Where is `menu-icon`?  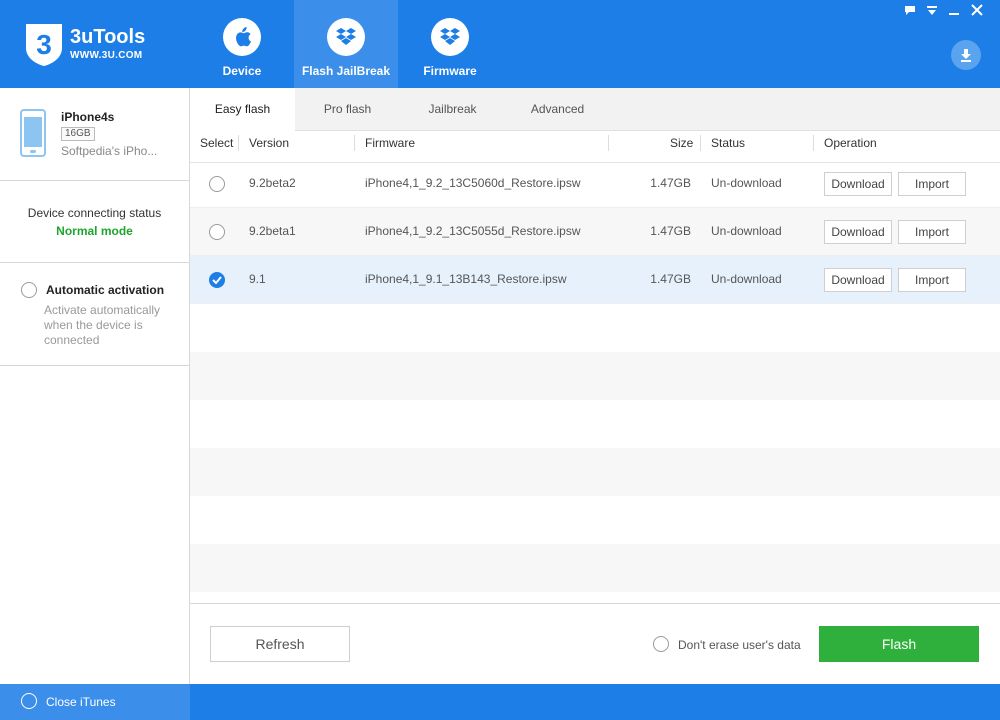
menu-icon is located at coordinates (932, 12).